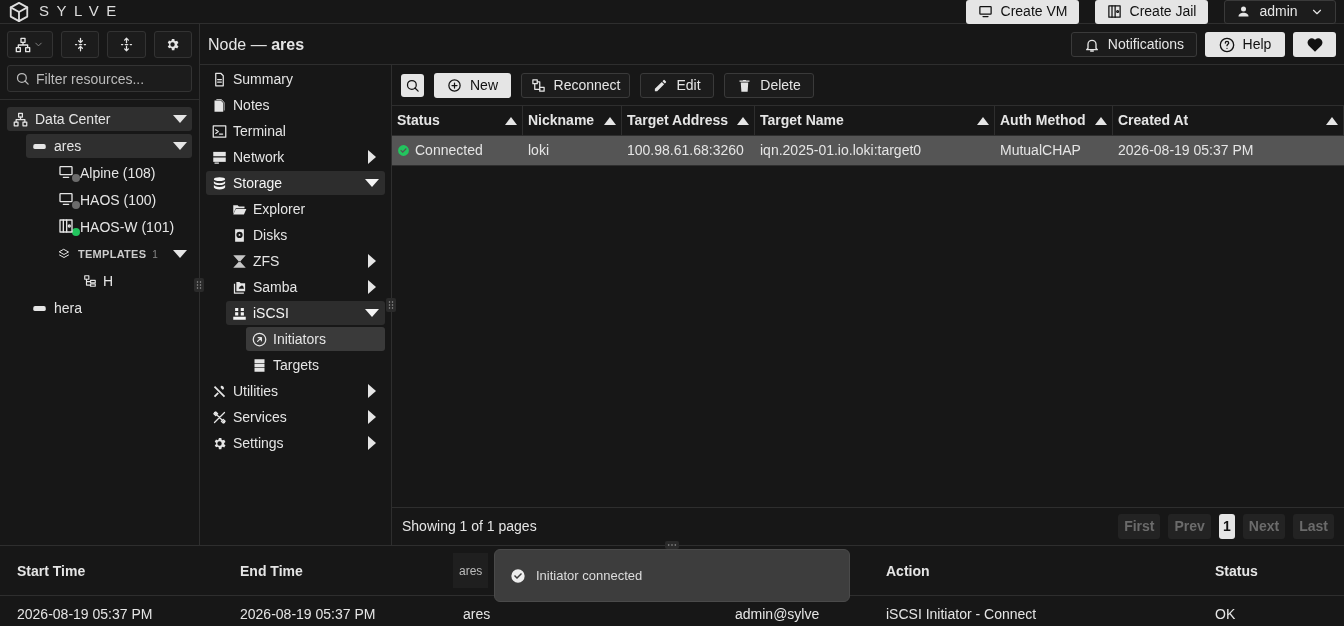  What do you see at coordinates (118, 173) in the screenshot?
I see `tree-item-label: Alpine (108)` at bounding box center [118, 173].